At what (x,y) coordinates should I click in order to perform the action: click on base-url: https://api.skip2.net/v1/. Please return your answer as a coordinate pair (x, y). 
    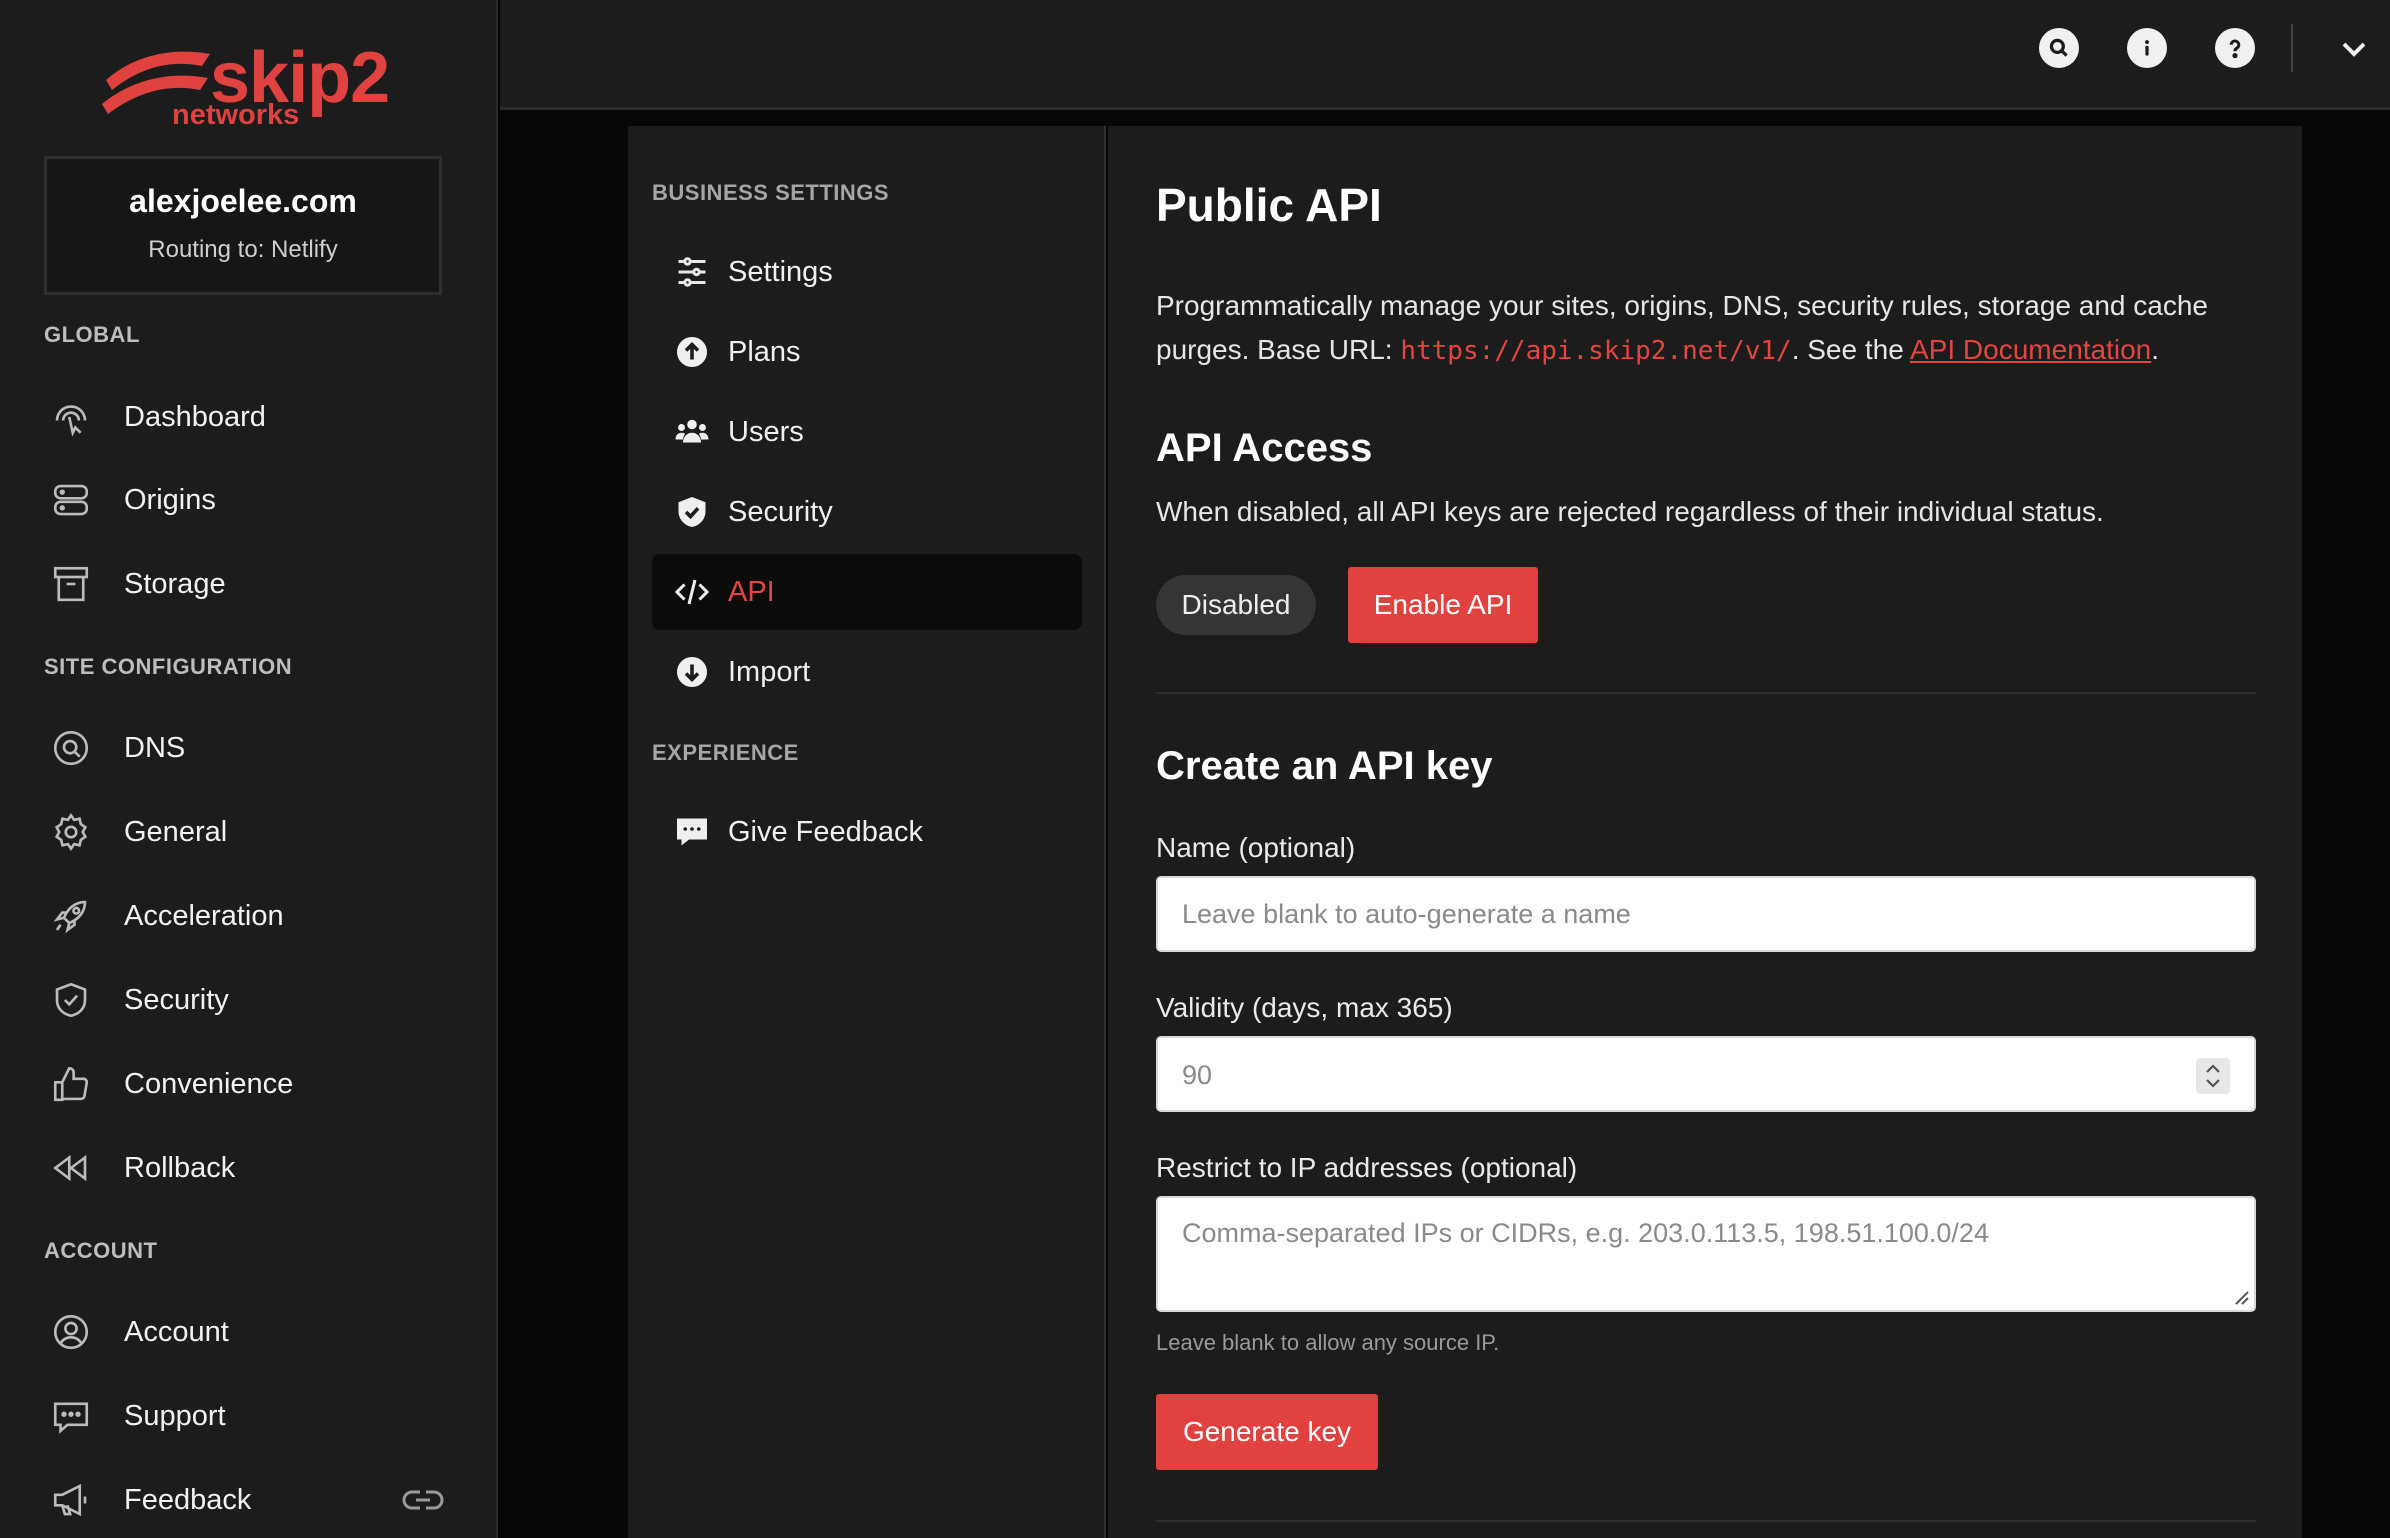
    Looking at the image, I should click on (1596, 351).